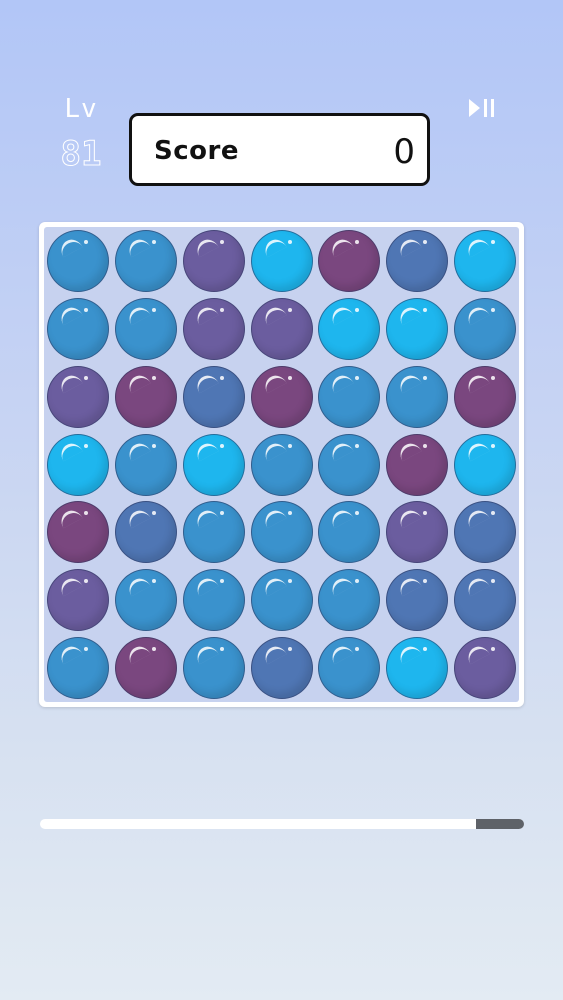 This screenshot has height=1000, width=563. What do you see at coordinates (404, 152) in the screenshot?
I see `score-value: 0` at bounding box center [404, 152].